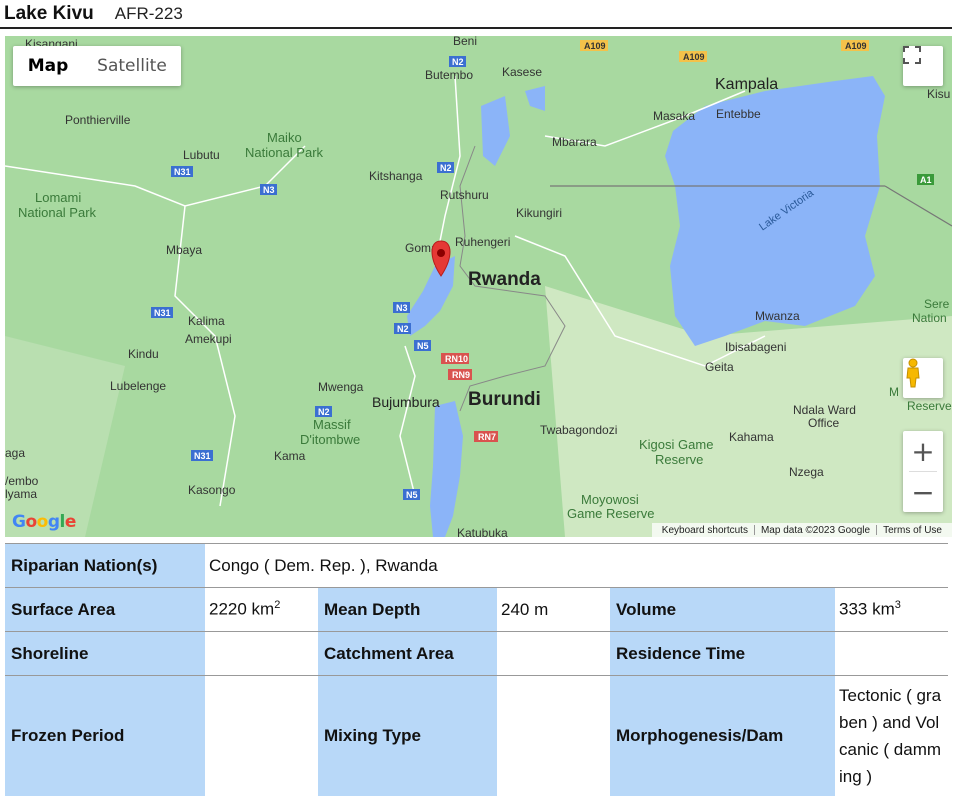 This screenshot has height=796, width=957. I want to click on road-a109-2: A109, so click(694, 57).